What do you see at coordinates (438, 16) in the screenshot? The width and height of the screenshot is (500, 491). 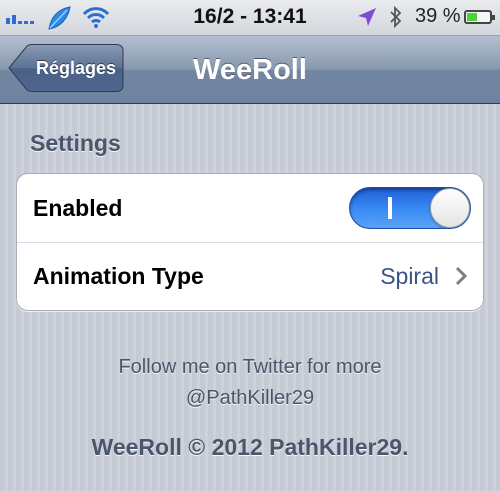 I see `battery-percentage: 39 %` at bounding box center [438, 16].